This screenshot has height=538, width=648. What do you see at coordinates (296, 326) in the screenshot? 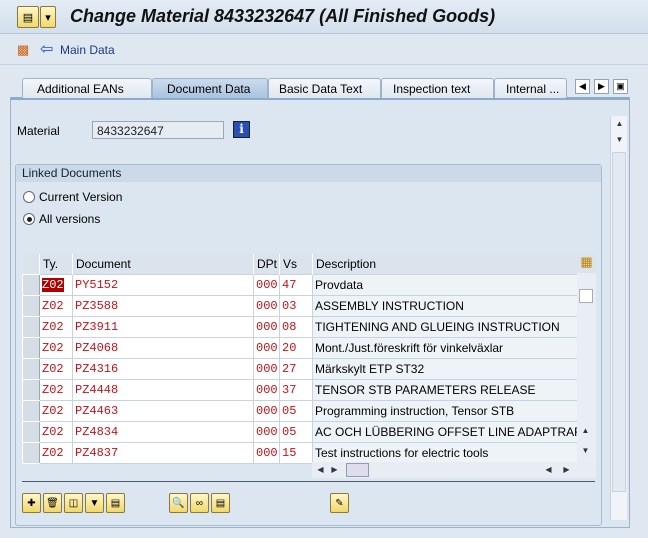
I see `cell-vs: 08` at bounding box center [296, 326].